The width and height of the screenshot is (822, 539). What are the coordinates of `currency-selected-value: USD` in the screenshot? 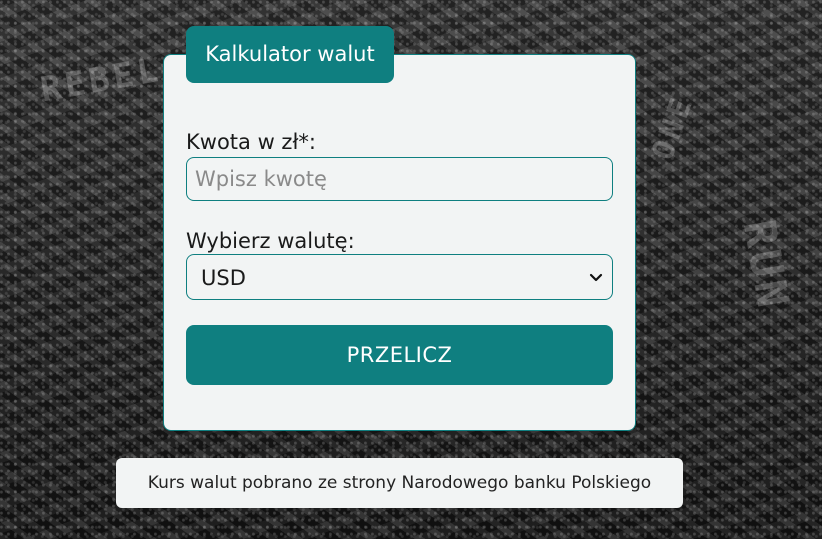 It's located at (223, 278).